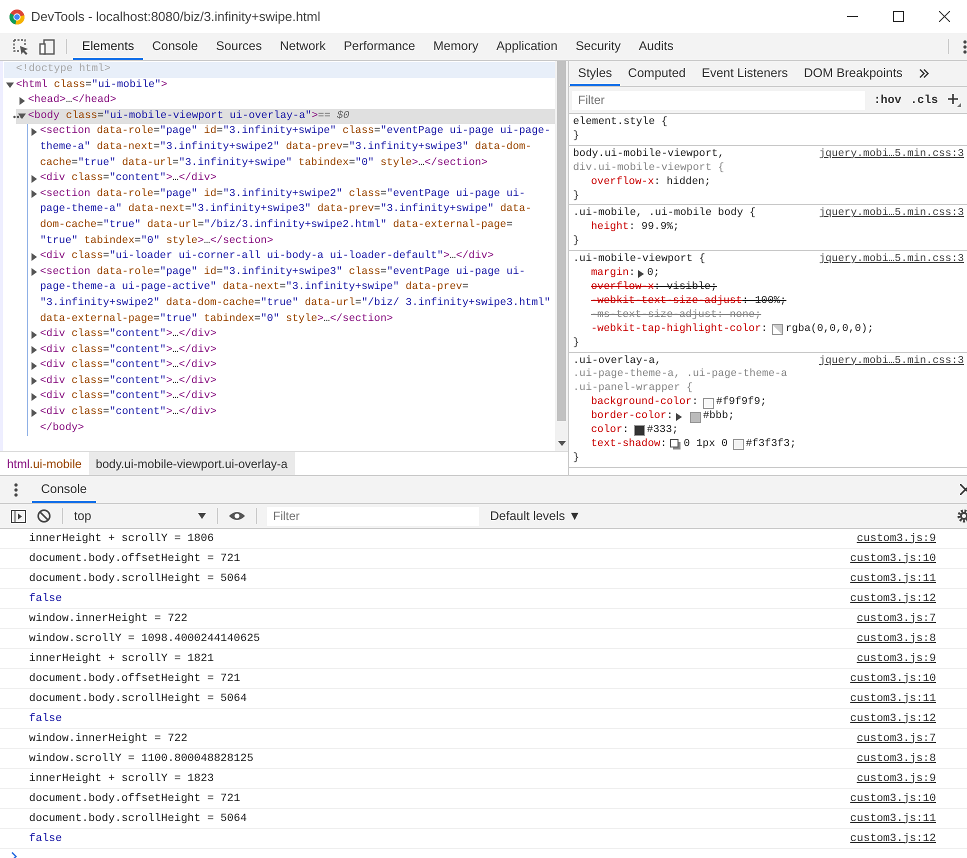  Describe the element at coordinates (47, 46) in the screenshot. I see `device-toolbar-icon` at that location.